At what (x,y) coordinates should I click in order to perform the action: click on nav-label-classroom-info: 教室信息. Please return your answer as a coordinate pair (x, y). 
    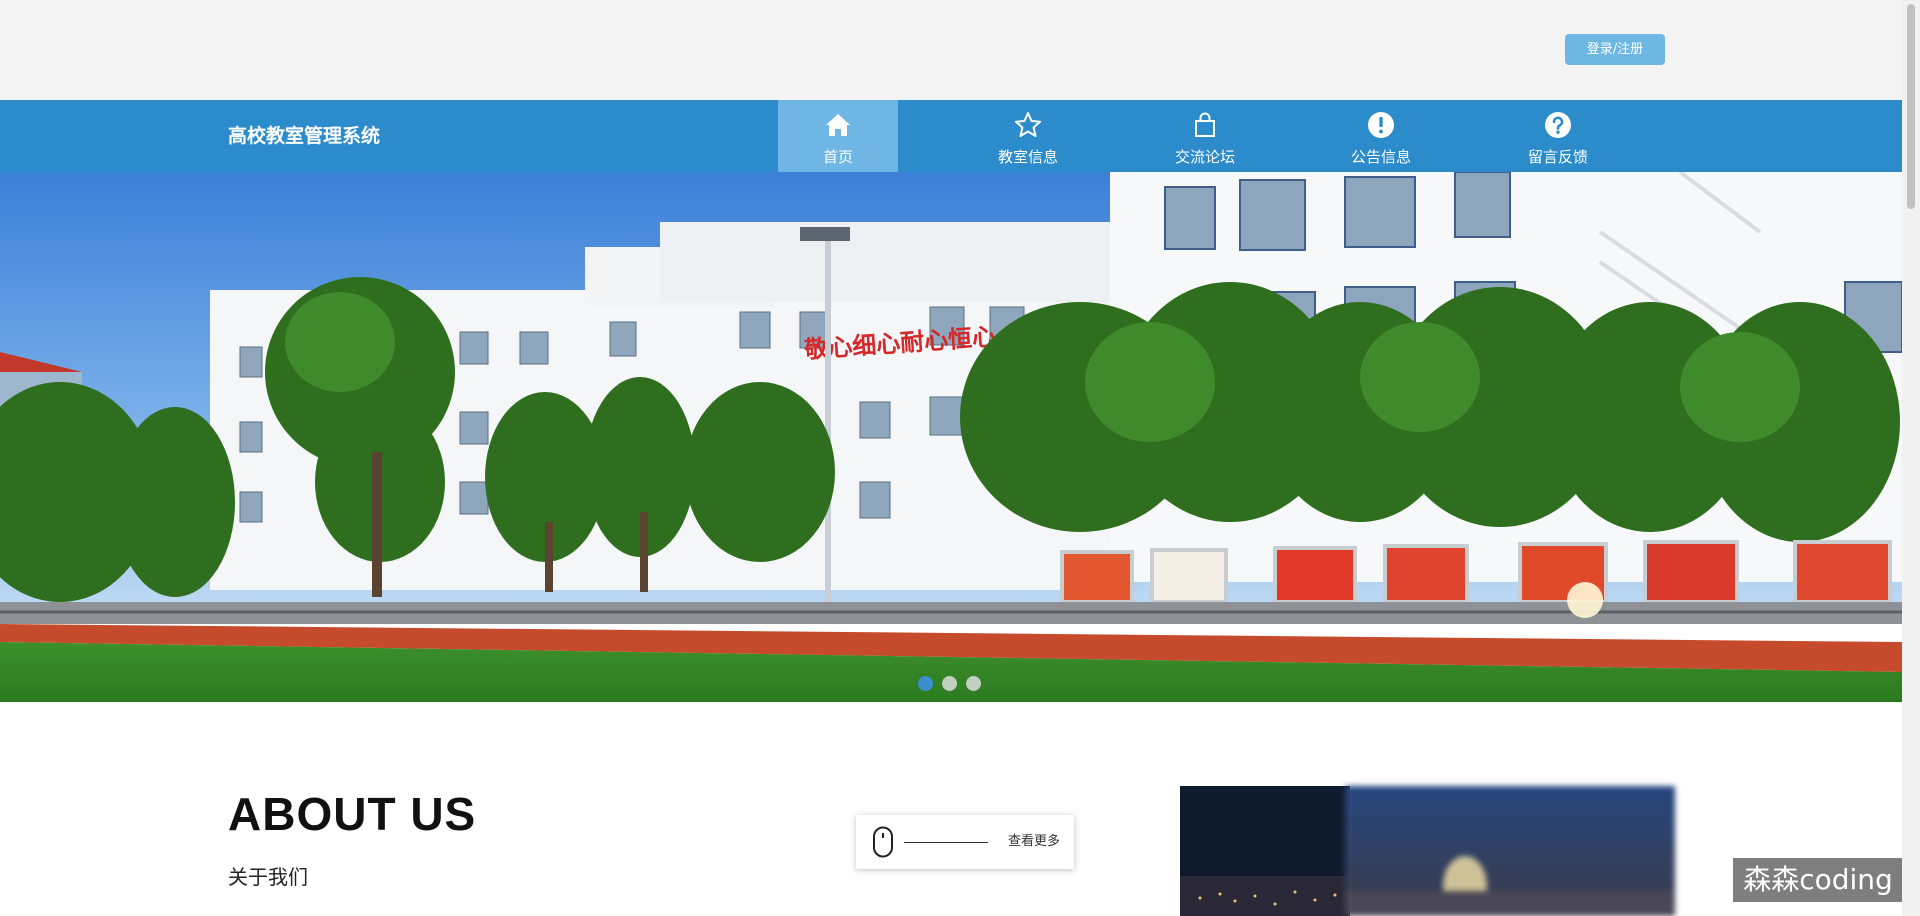
    Looking at the image, I should click on (1027, 157).